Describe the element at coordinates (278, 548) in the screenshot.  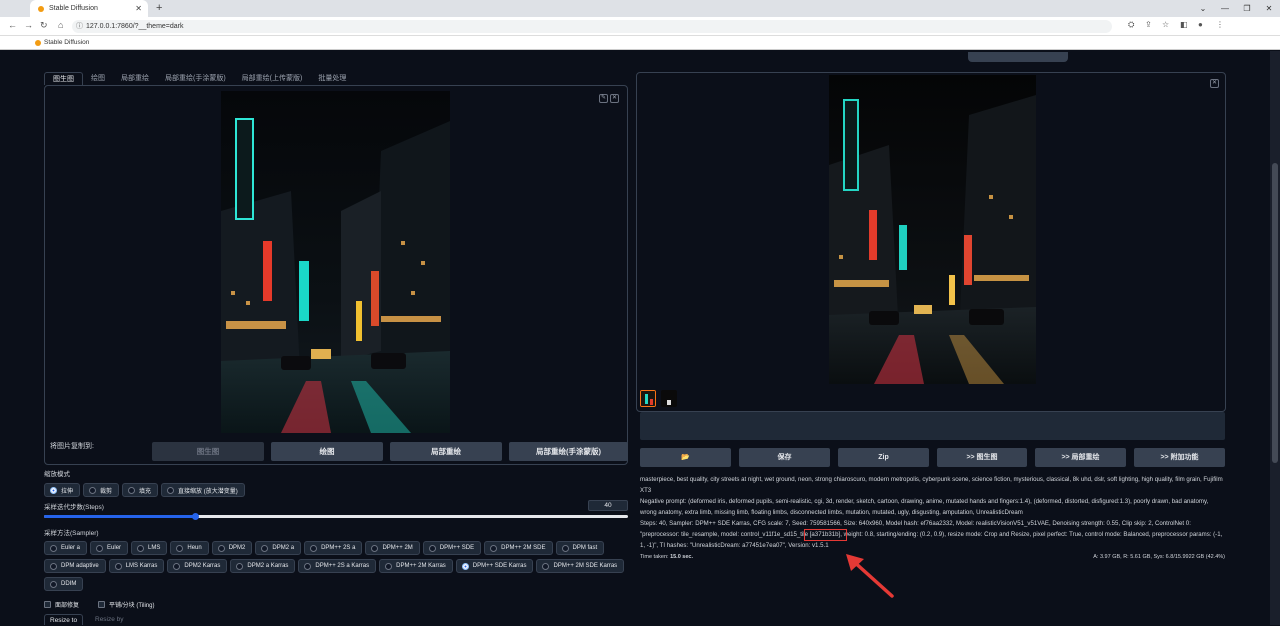
I see `sampler-option: DPM2 a` at that location.